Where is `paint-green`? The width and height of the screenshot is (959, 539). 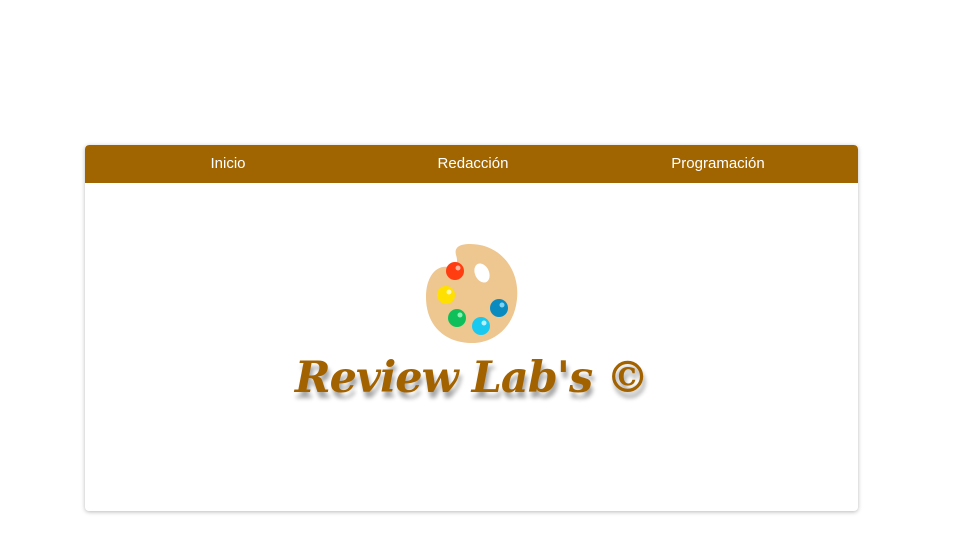 paint-green is located at coordinates (457, 318).